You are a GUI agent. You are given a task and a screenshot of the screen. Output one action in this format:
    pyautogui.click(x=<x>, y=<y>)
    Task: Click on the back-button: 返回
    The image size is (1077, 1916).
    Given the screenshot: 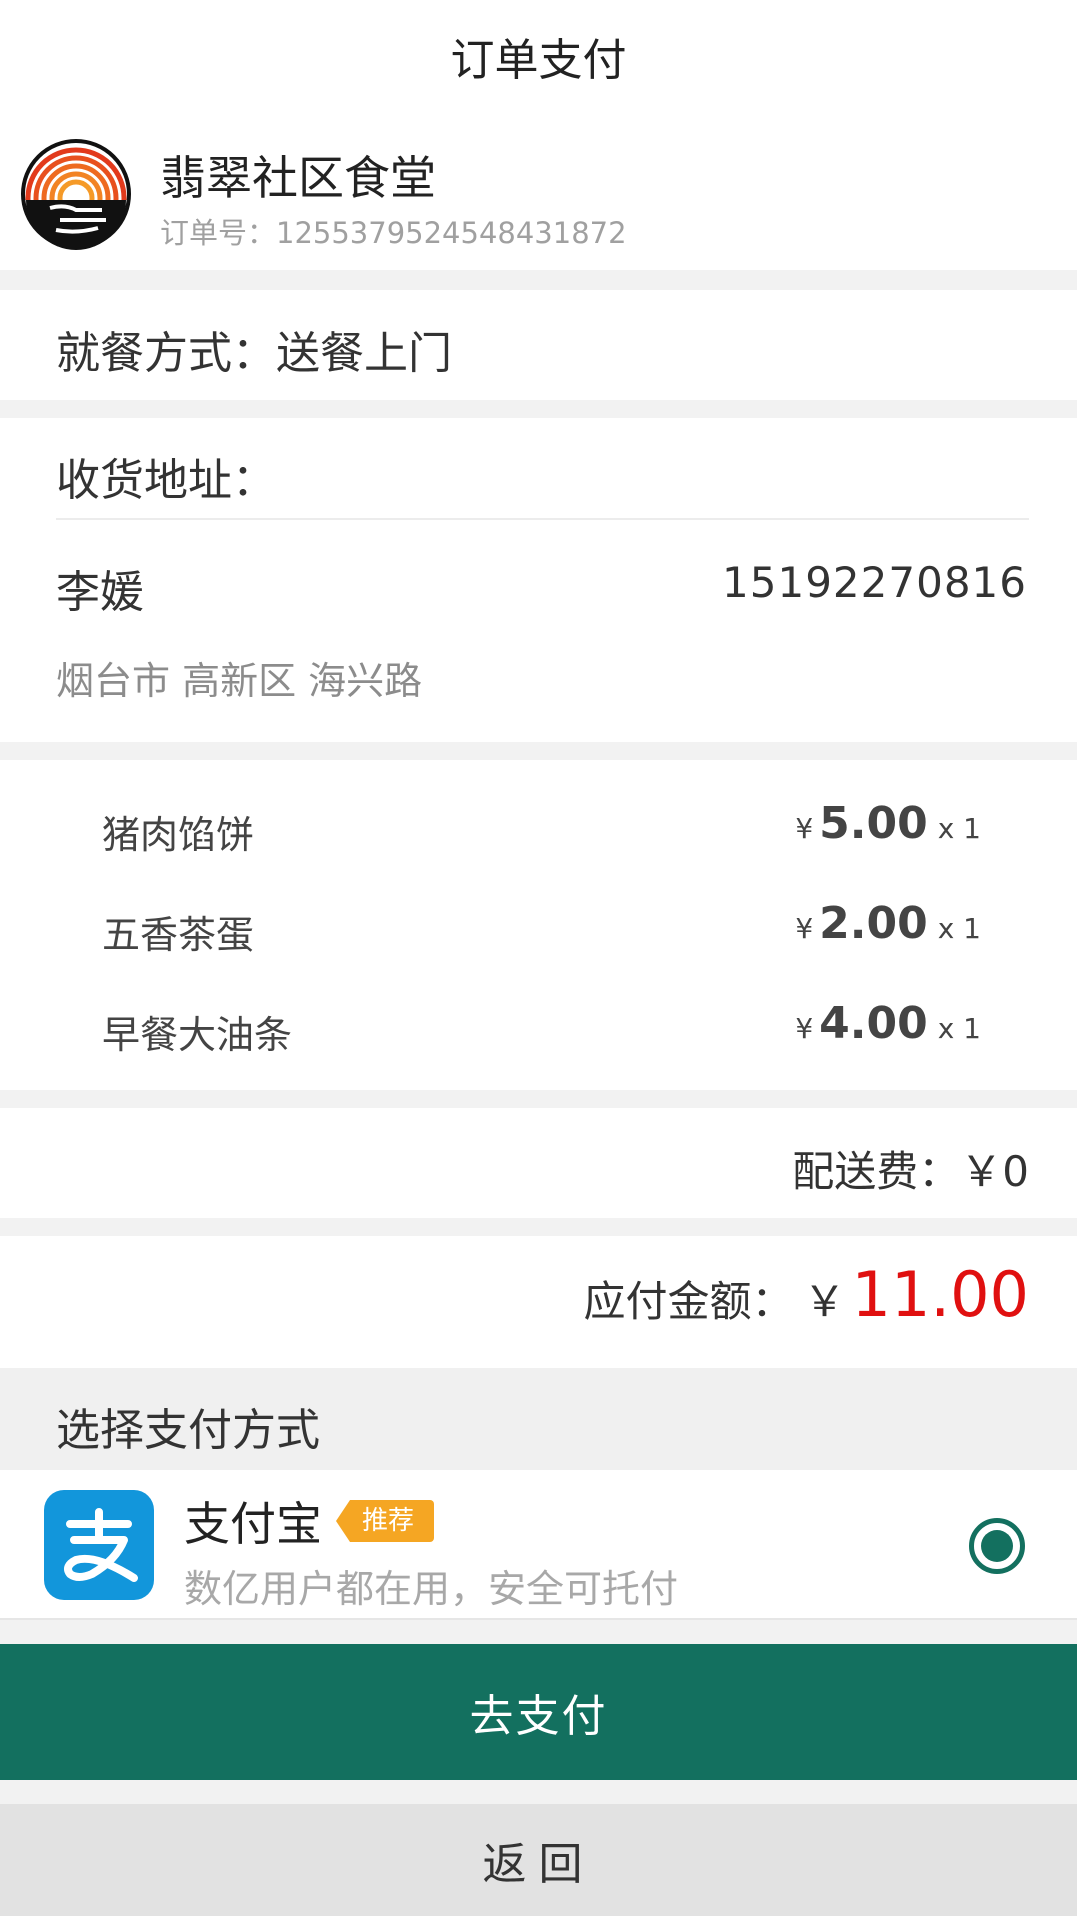 What is the action you would take?
    pyautogui.click(x=538, y=1860)
    